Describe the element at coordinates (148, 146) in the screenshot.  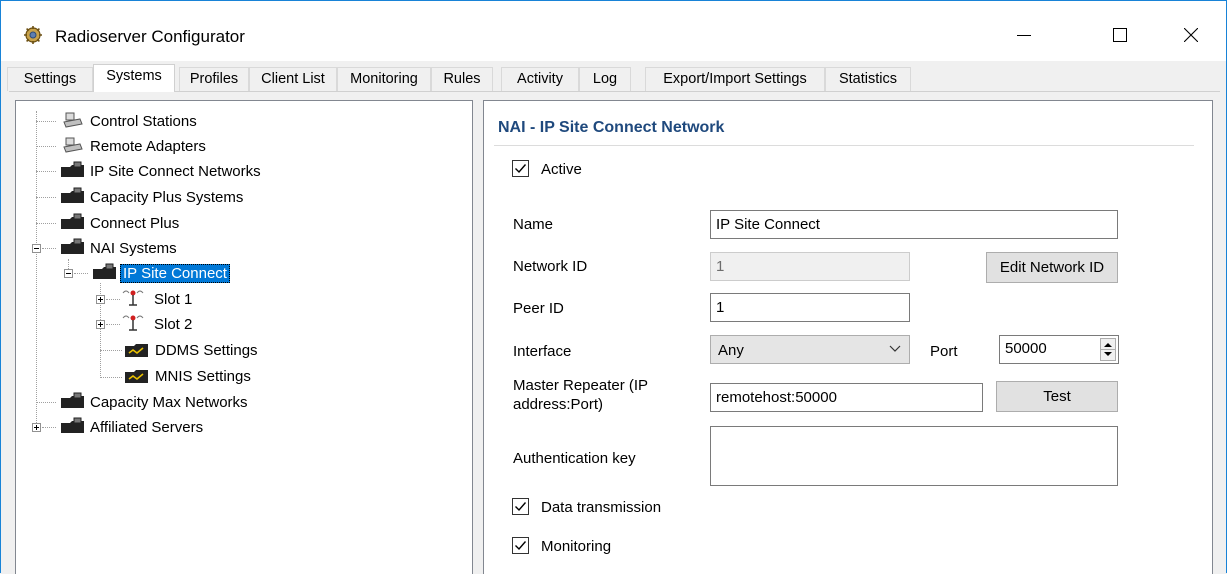
I see `tree-item-label: Remote Adapters` at that location.